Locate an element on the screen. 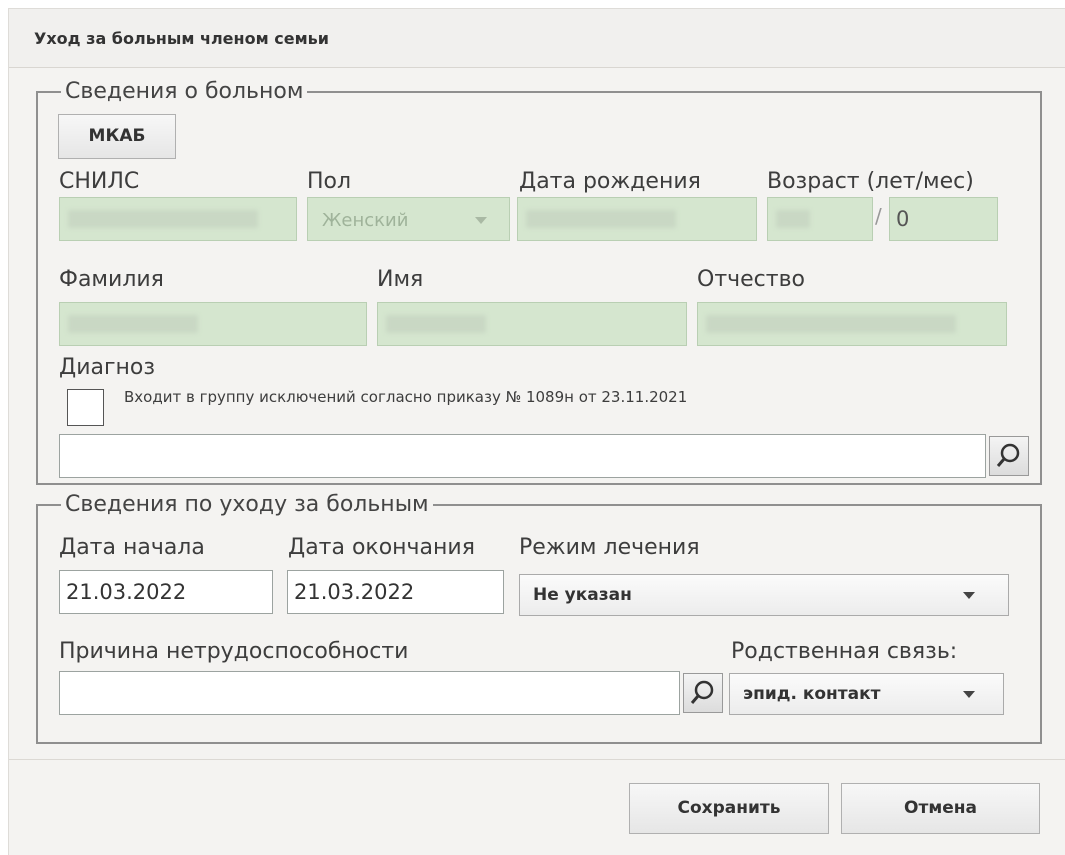 This screenshot has width=1065, height=855. patronymic-field is located at coordinates (852, 324).